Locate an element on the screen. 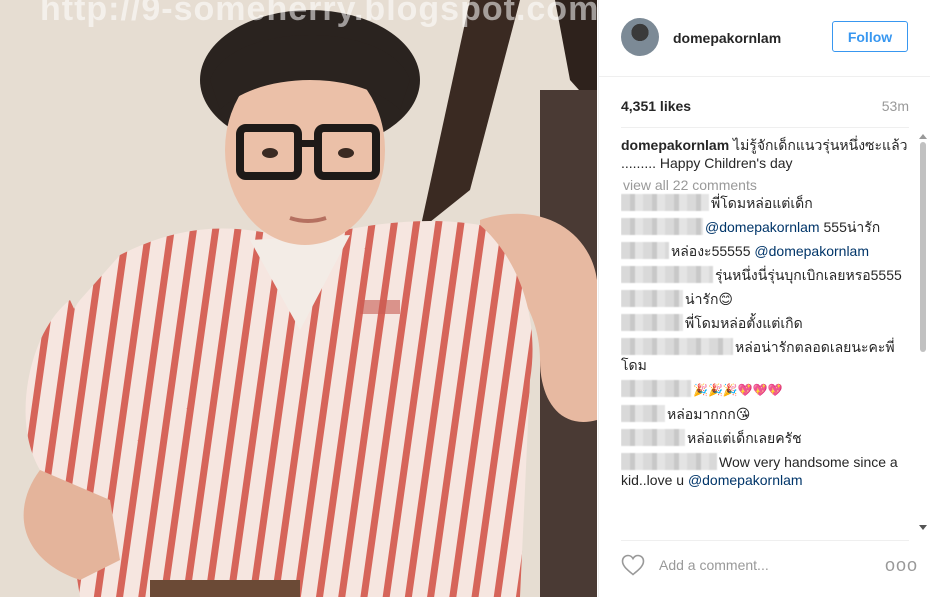  comments-scrollbar is located at coordinates (923, 332).